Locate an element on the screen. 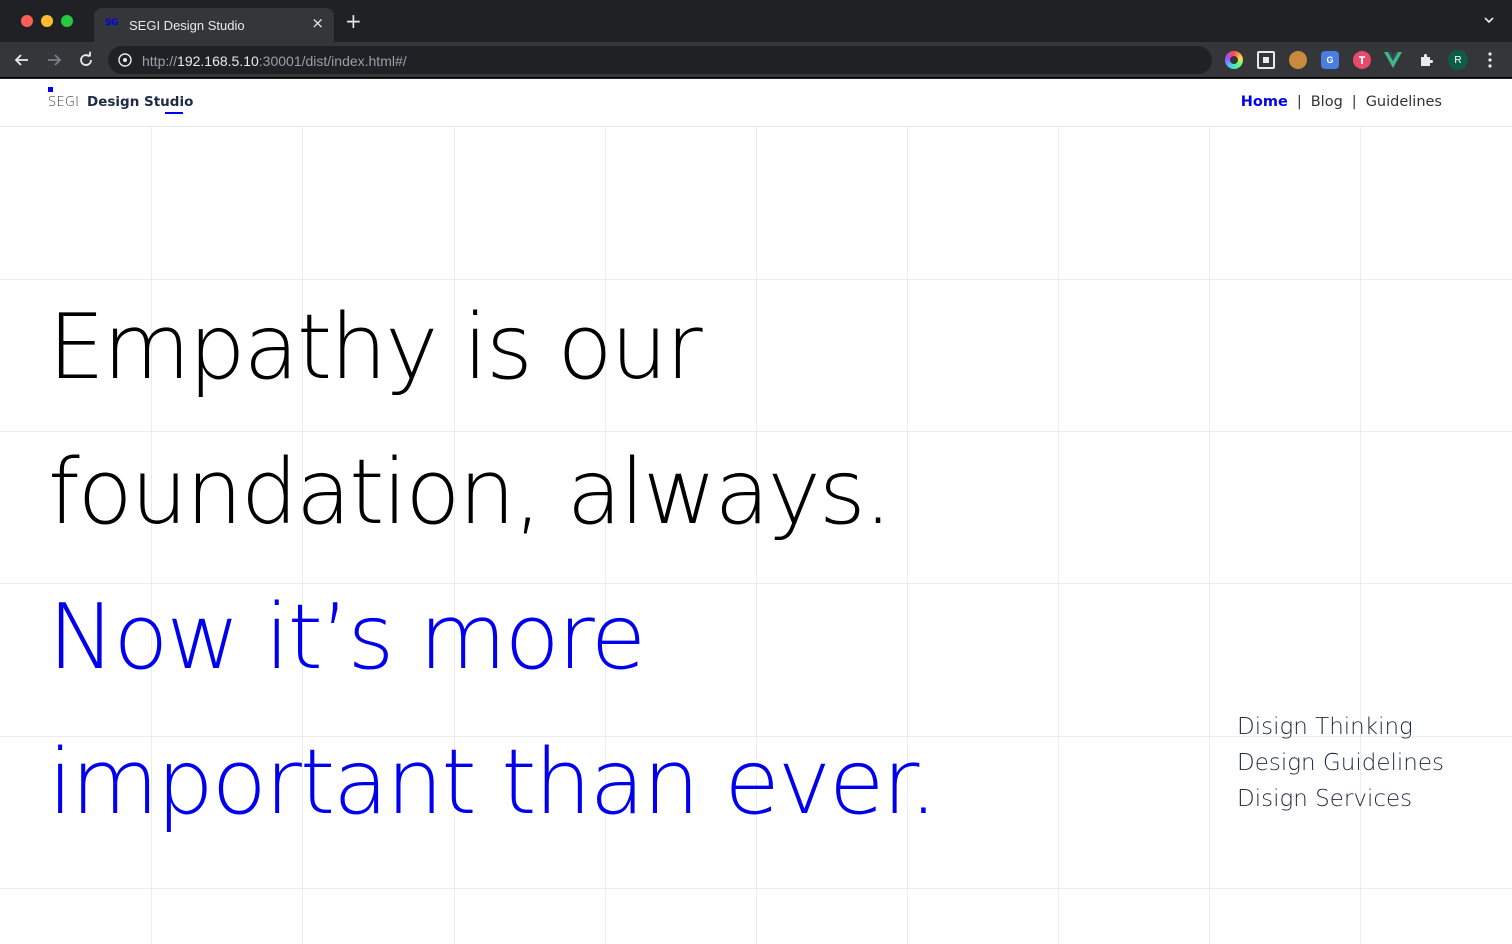  hero-line-3: Now it’s more is located at coordinates (347, 637).